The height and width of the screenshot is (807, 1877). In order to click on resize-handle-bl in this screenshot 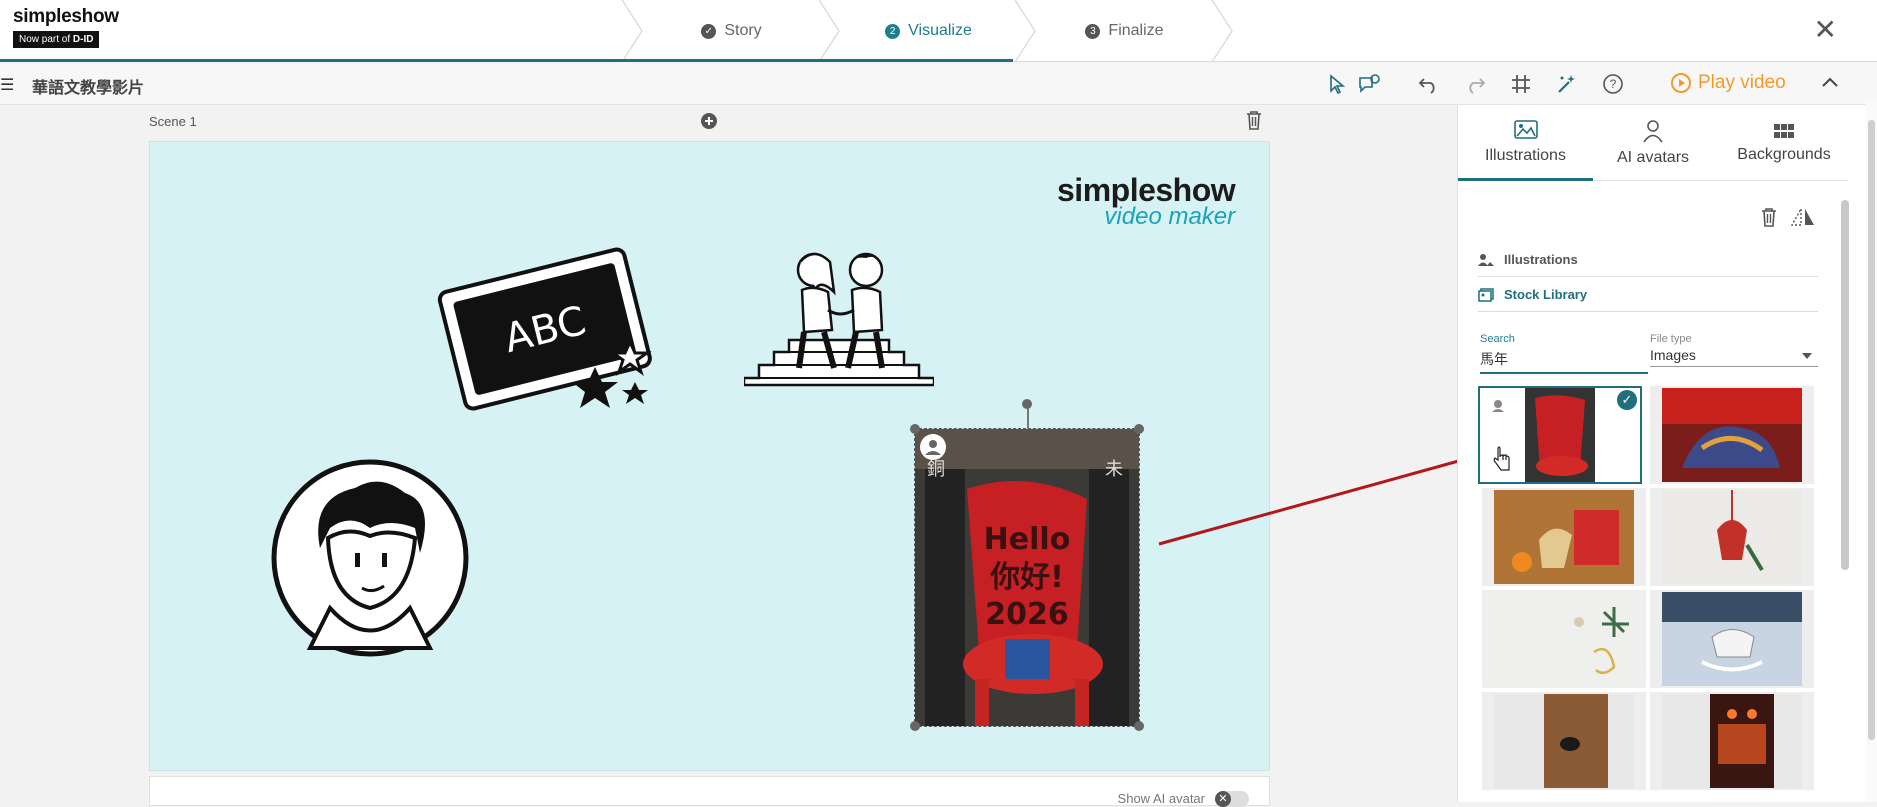, I will do `click(915, 726)`.